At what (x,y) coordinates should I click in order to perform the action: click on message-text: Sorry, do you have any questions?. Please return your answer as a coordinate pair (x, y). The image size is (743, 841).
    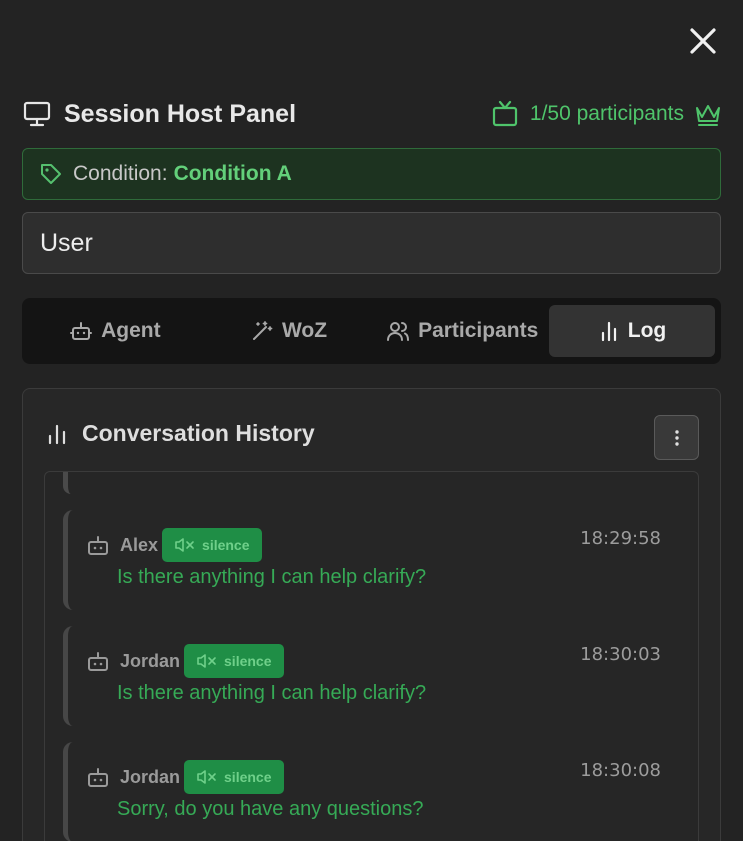
    Looking at the image, I should click on (270, 809).